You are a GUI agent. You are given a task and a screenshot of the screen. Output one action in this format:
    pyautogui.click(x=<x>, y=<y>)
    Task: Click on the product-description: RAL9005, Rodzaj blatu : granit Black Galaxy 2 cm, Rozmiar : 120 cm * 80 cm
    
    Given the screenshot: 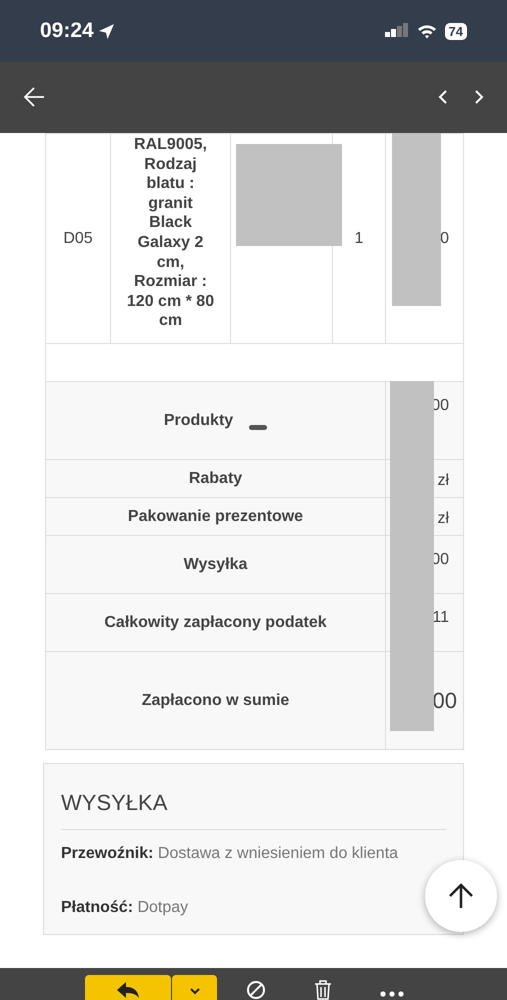 What is the action you would take?
    pyautogui.click(x=171, y=233)
    